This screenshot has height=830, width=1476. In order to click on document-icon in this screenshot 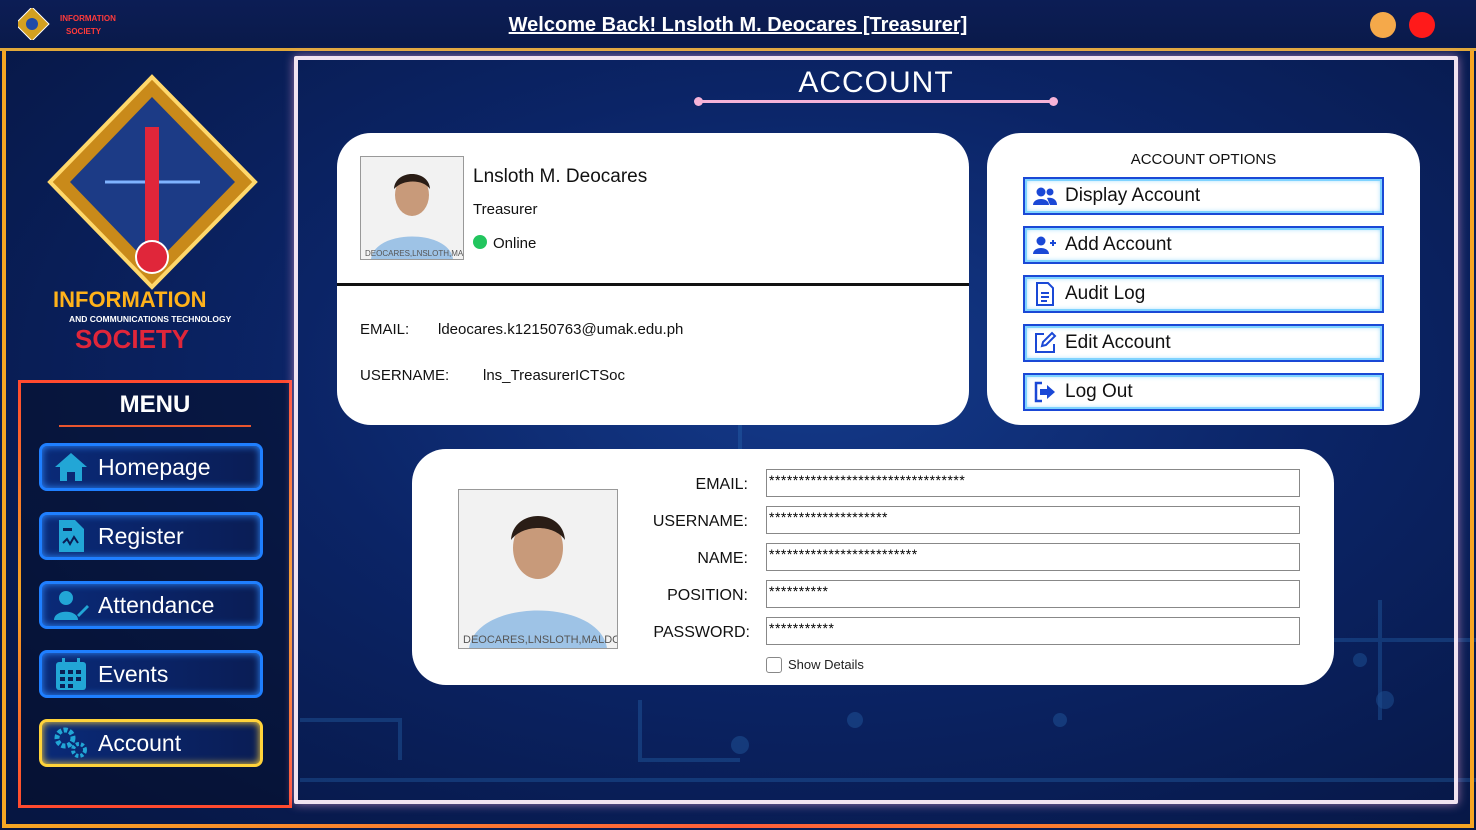, I will do `click(71, 536)`.